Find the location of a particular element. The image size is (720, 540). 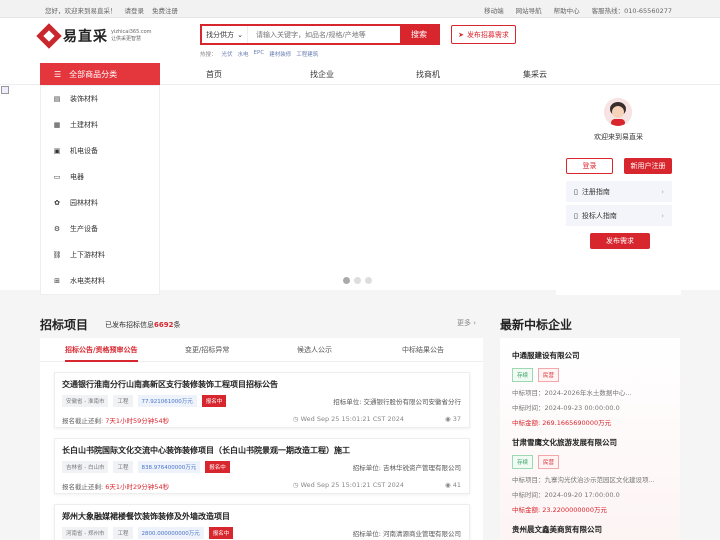

motor-icon: ▣ is located at coordinates (57, 151).